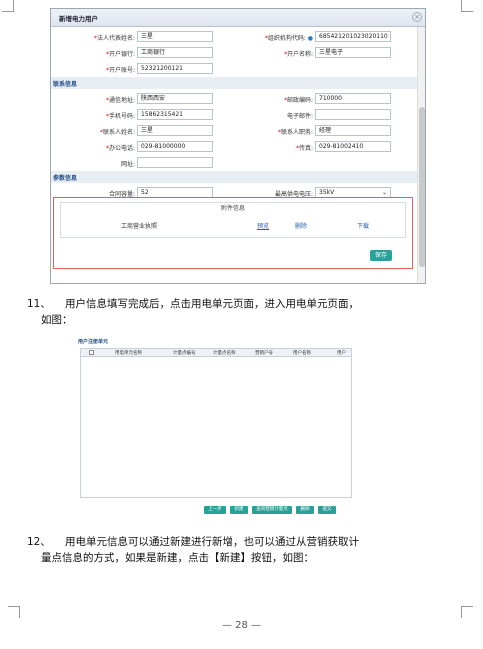 This screenshot has width=483, height=649. Describe the element at coordinates (8, 6) in the screenshot. I see `crop-mark-top-left` at that location.